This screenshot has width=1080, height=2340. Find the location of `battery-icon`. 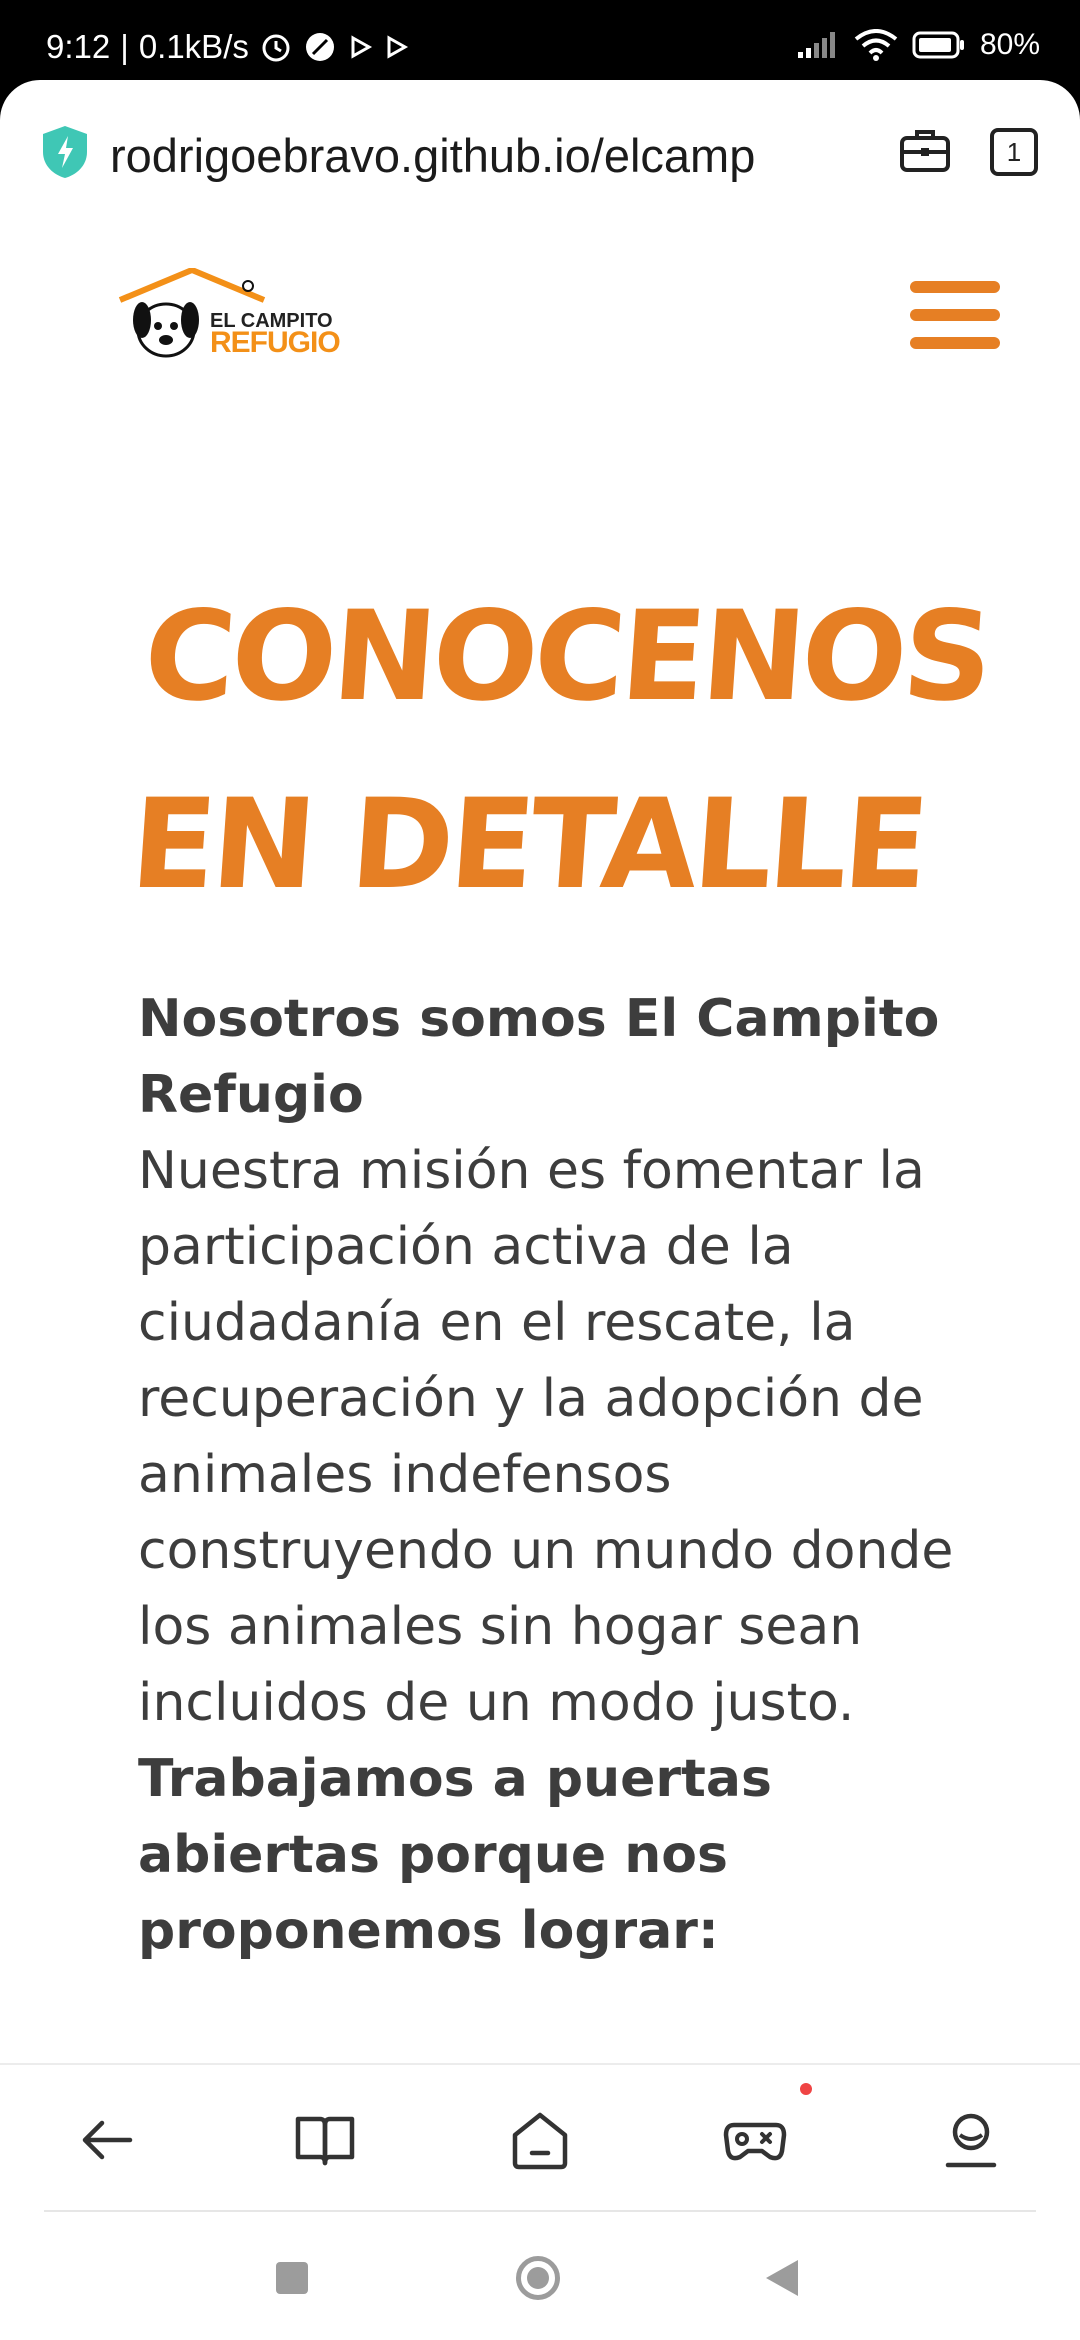

battery-icon is located at coordinates (938, 45).